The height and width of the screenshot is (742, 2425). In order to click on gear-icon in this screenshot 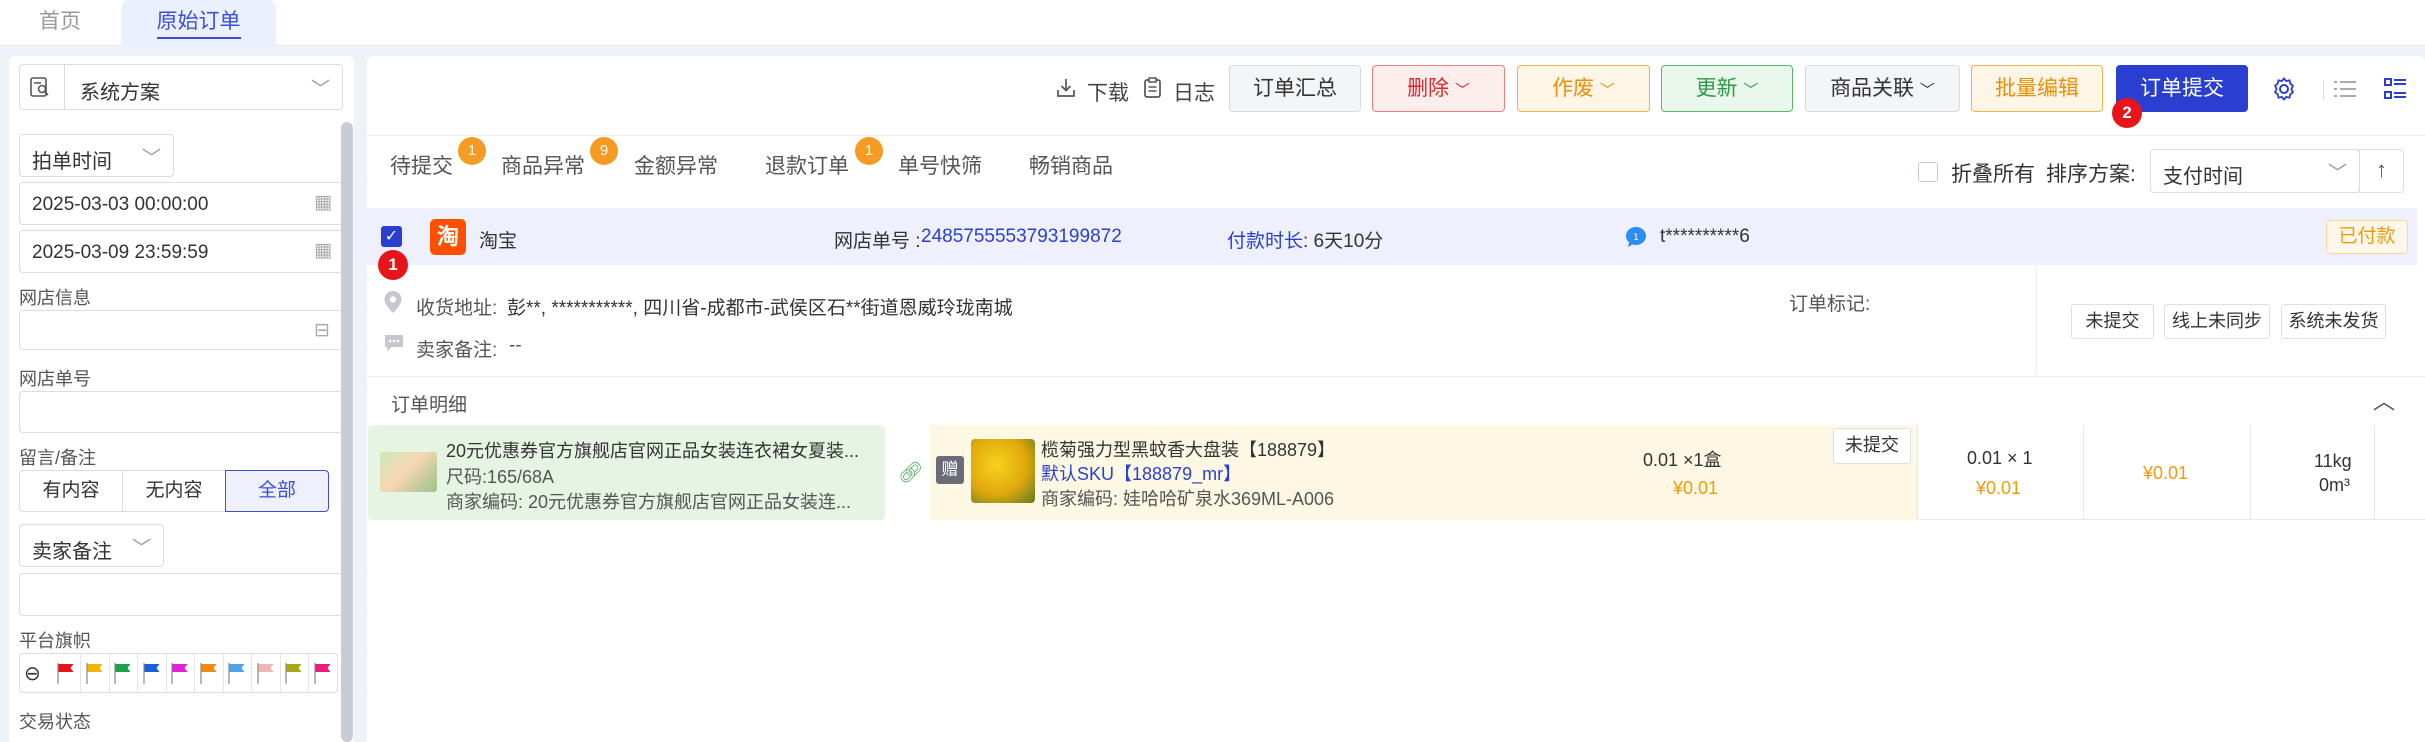, I will do `click(2284, 89)`.